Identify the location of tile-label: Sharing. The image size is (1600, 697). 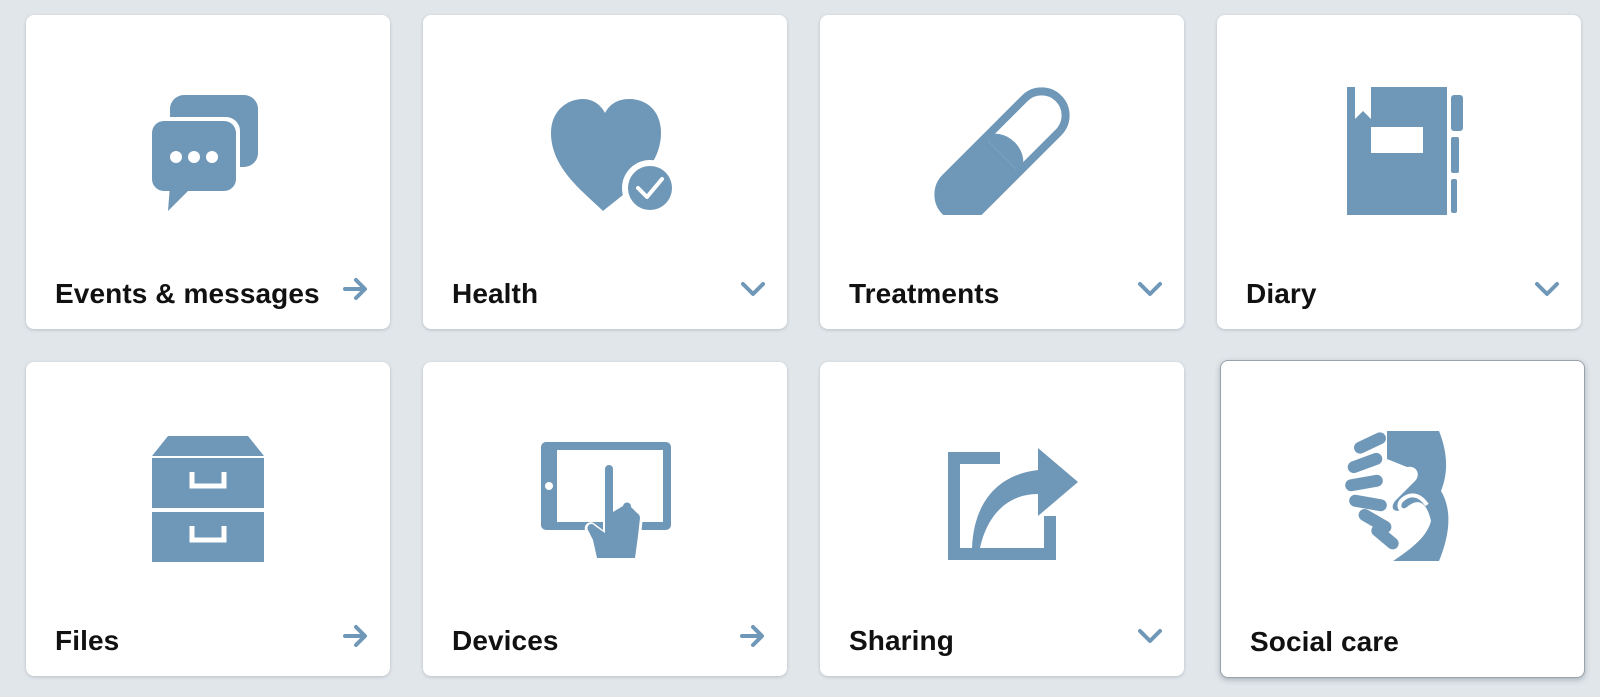
(901, 640).